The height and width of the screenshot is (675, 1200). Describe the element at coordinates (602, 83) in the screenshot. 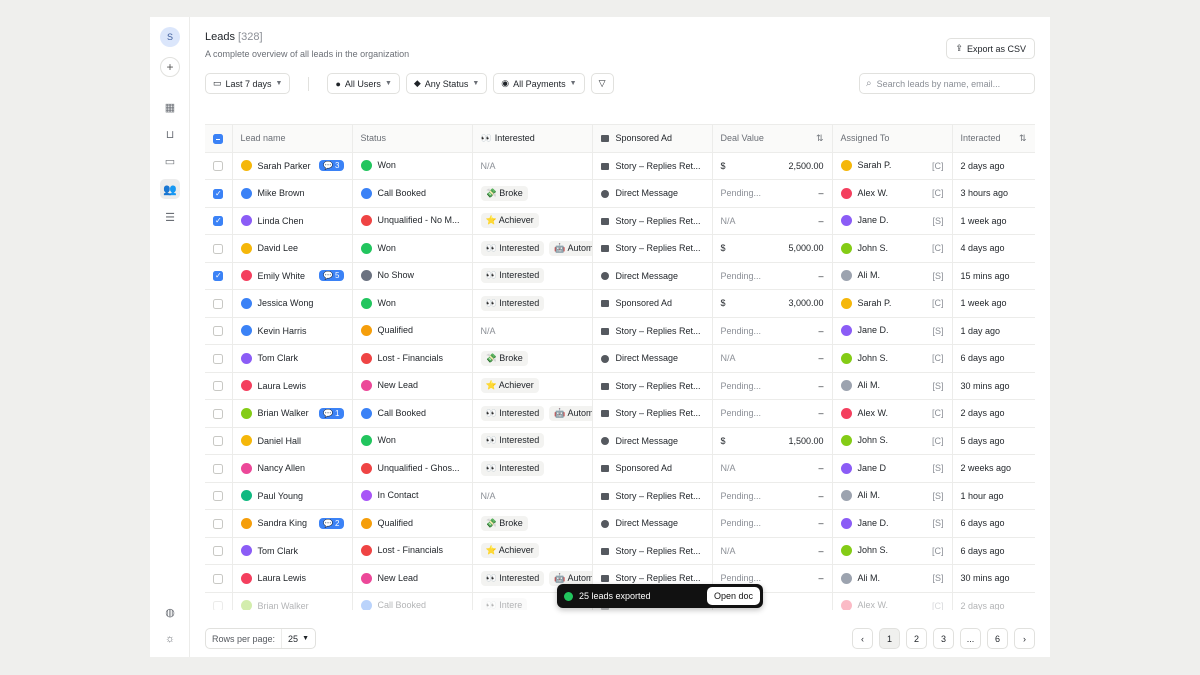

I see `filter-button: ▽` at that location.